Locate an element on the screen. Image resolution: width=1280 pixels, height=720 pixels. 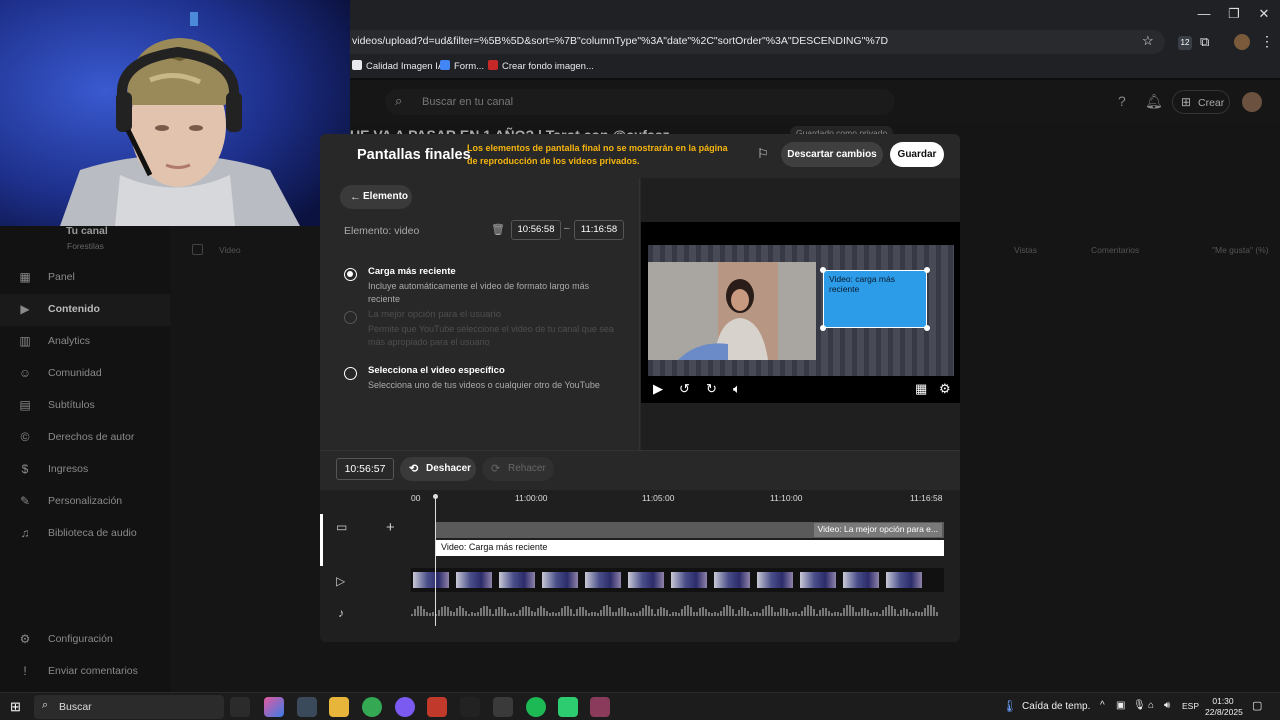
current-time-input: 10:56:57 is located at coordinates (365, 469).